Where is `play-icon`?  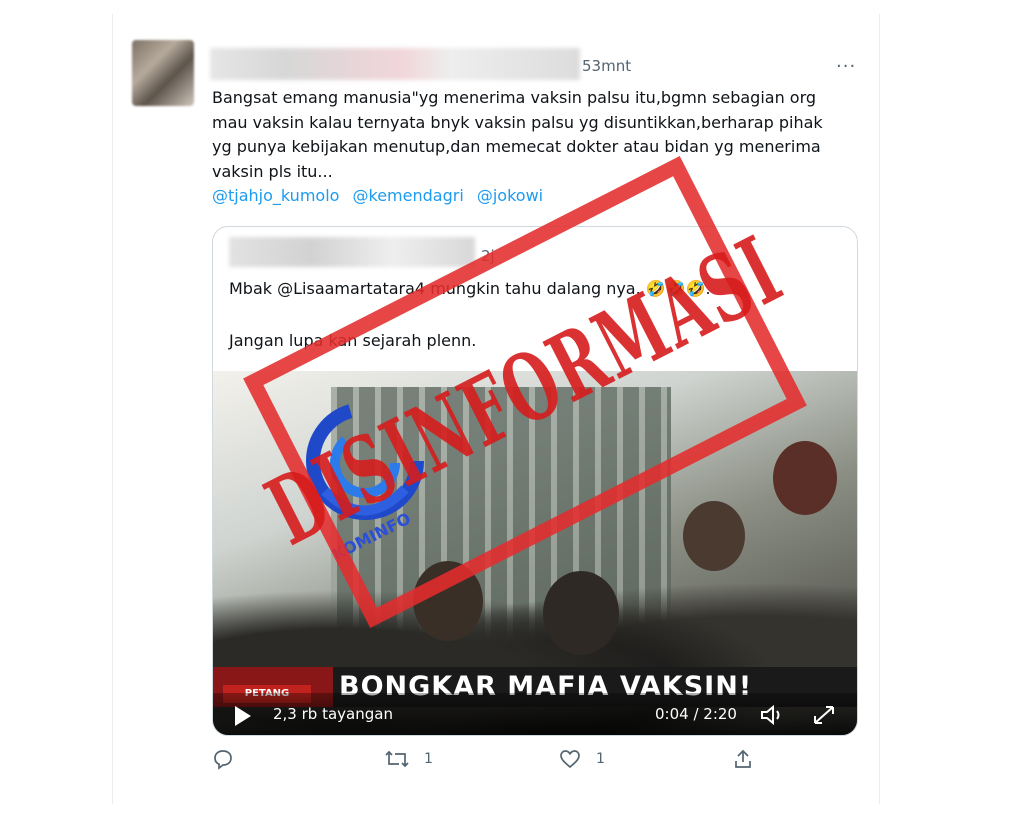
play-icon is located at coordinates (243, 716).